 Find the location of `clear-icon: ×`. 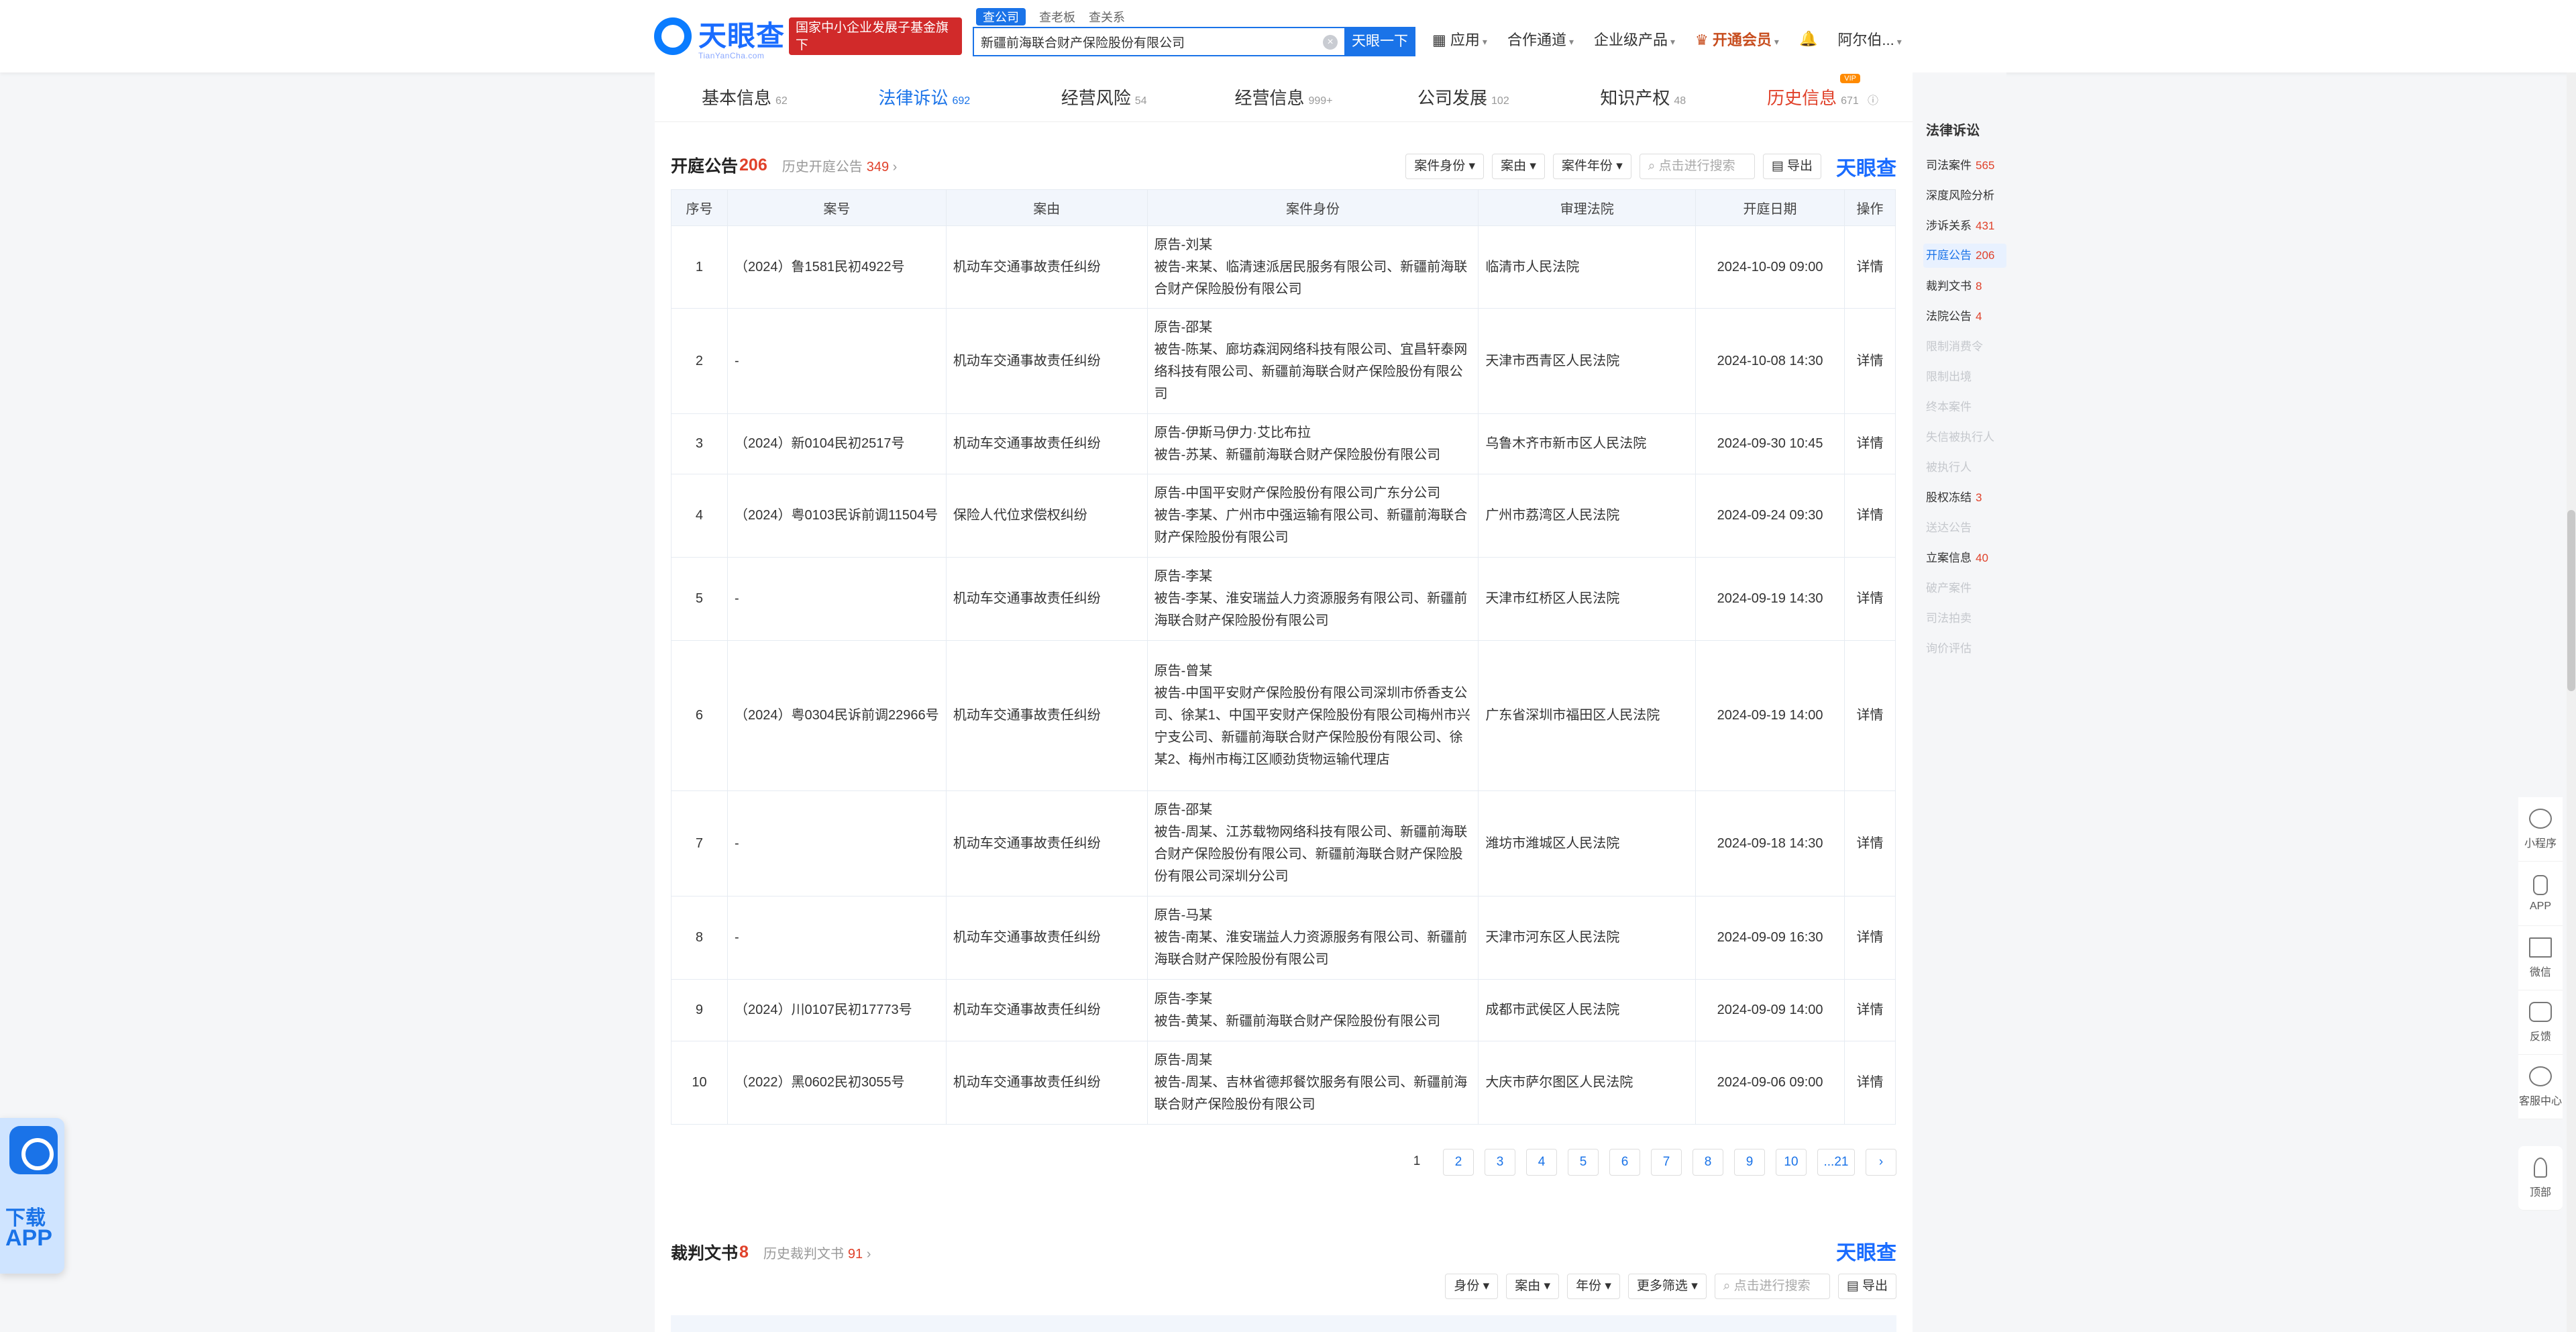

clear-icon: × is located at coordinates (1330, 42).